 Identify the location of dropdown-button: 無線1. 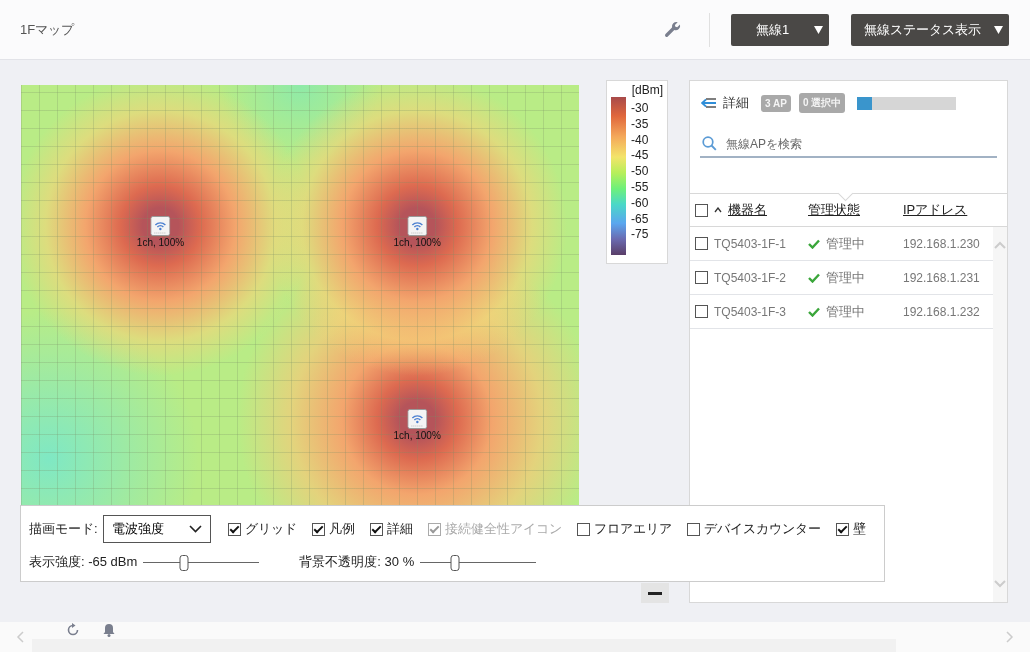
(780, 29).